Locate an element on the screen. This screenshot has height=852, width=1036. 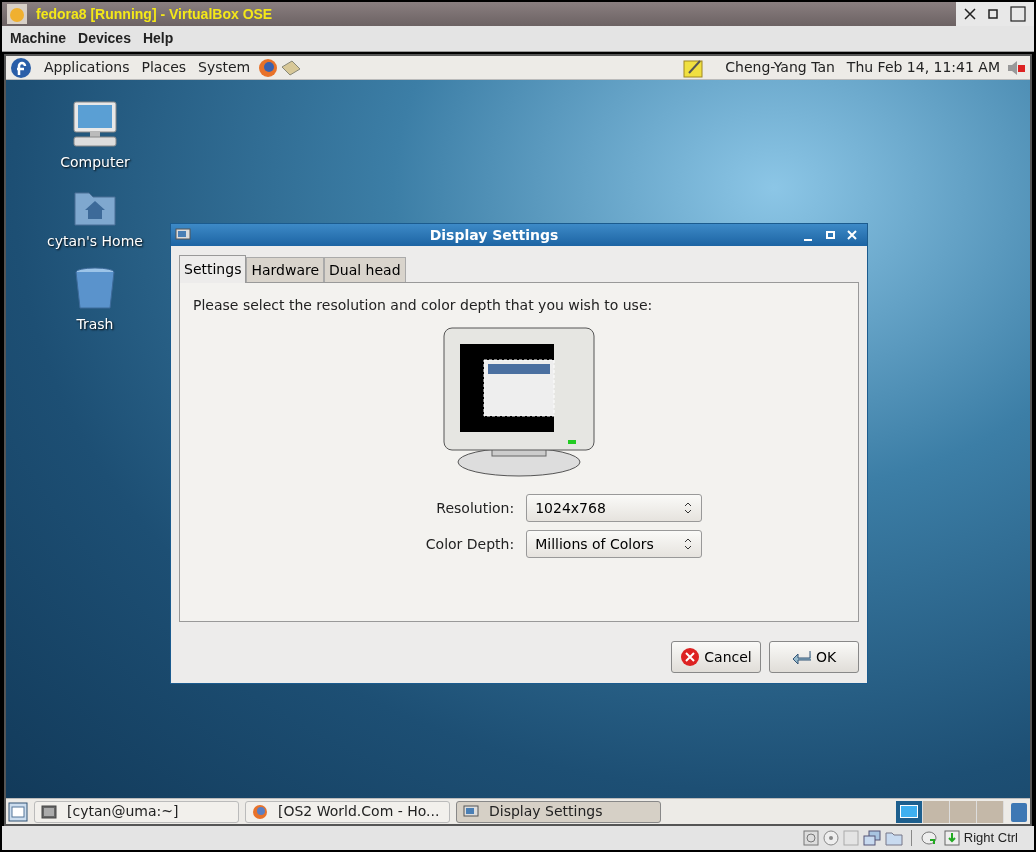
computer-icon is located at coordinates (95, 124).